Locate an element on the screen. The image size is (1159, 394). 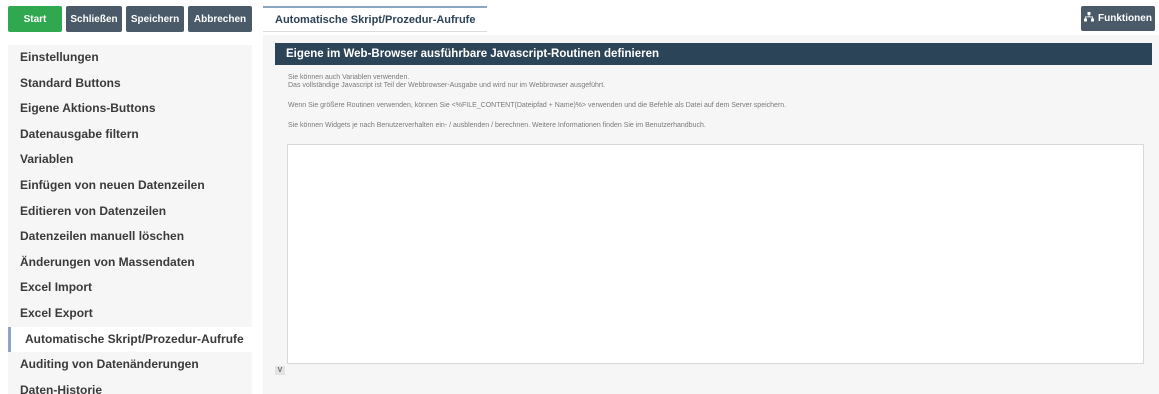
action-toolbar: Start Schließen Speichern Abbrechen is located at coordinates (130, 19).